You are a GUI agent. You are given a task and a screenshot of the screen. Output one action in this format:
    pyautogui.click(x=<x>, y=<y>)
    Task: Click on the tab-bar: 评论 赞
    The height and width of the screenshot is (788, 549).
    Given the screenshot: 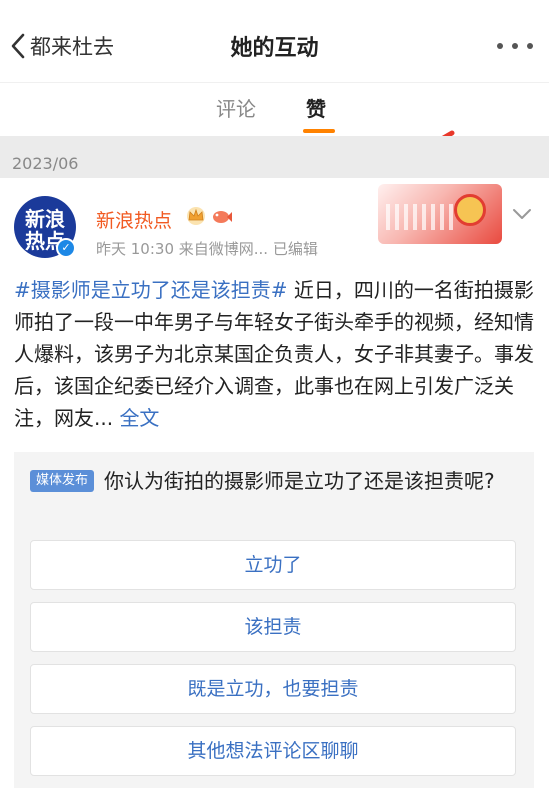 What is the action you would take?
    pyautogui.click(x=274, y=137)
    